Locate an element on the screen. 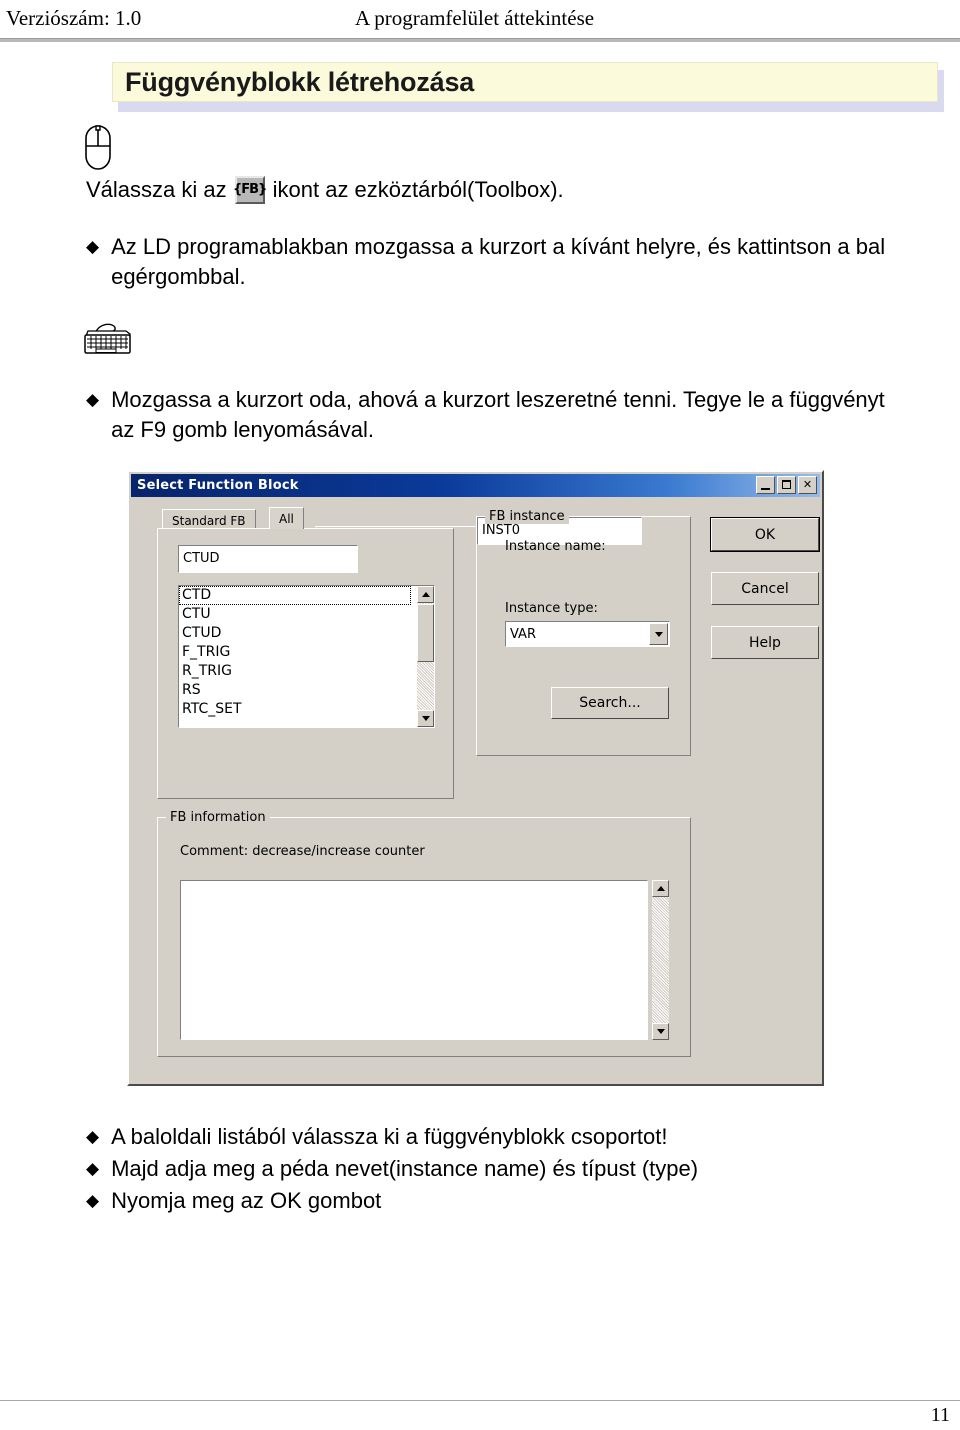 Image resolution: width=960 pixels, height=1430 pixels. list-item: R_TRIG is located at coordinates (295, 671).